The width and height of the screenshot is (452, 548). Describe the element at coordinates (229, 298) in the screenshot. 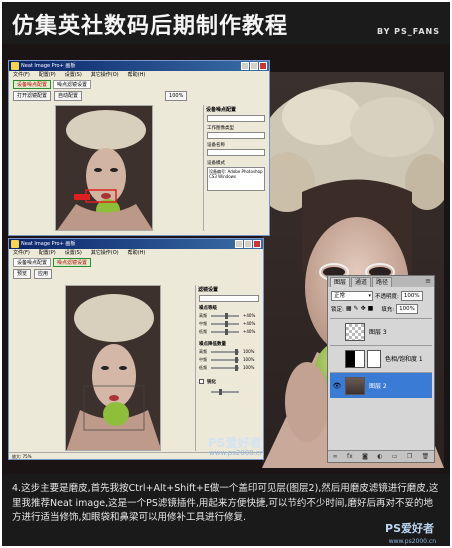

I see `filter-preset-select` at that location.